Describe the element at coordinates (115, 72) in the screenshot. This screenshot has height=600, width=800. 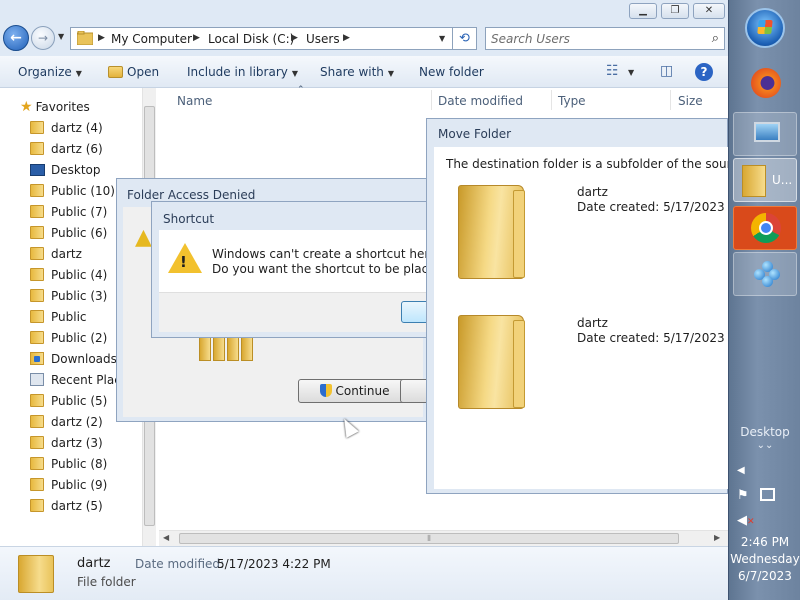
I see `open-folder-icon` at that location.